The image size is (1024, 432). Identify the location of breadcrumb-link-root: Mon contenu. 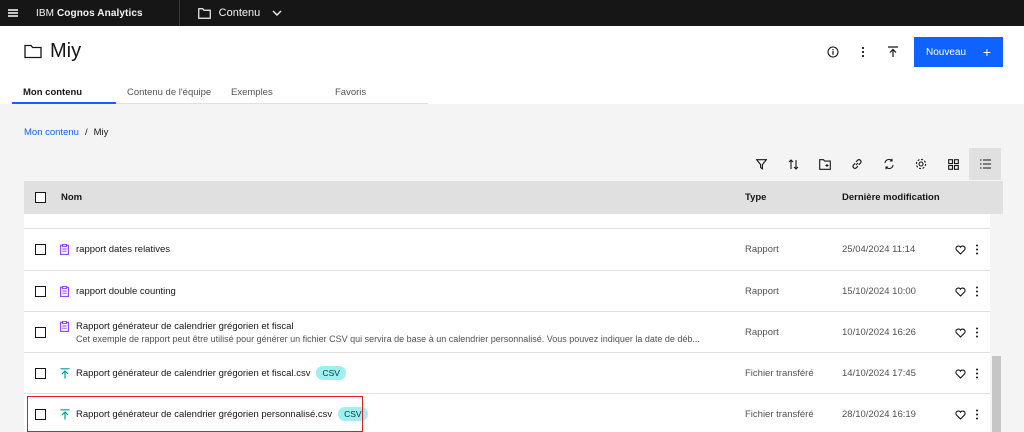
(51, 132).